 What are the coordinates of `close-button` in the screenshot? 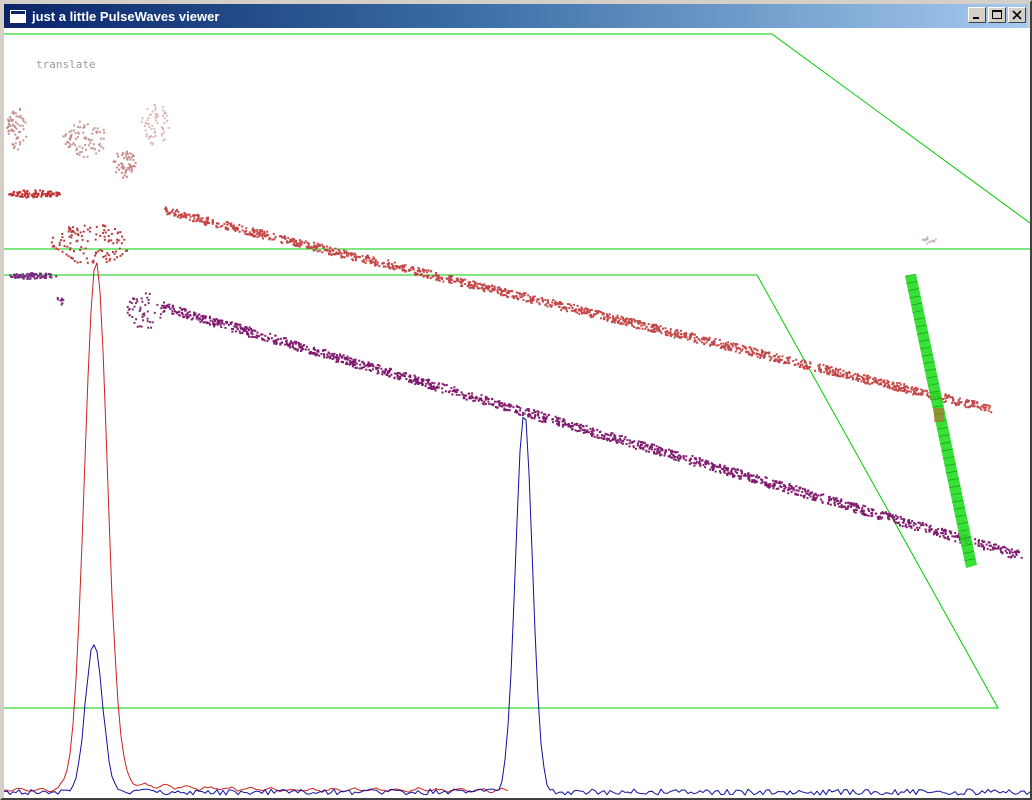 It's located at (1017, 15).